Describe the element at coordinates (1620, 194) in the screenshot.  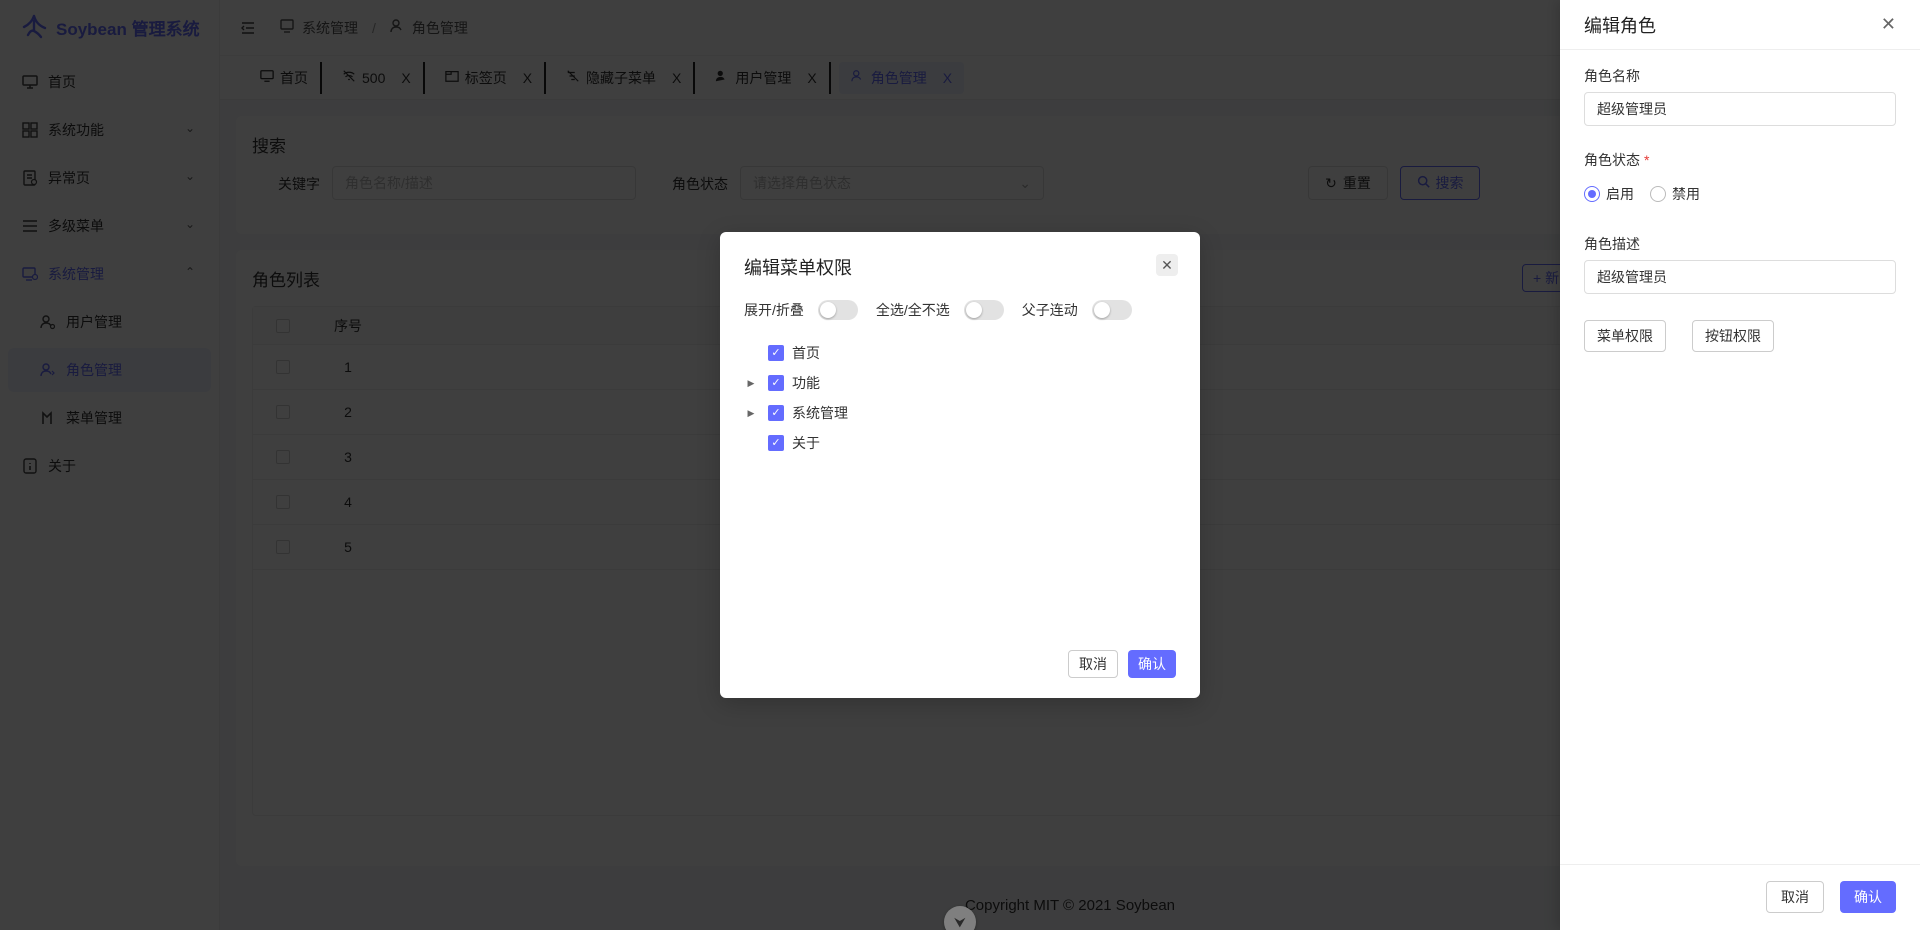
I see `radio-label: 启用` at that location.